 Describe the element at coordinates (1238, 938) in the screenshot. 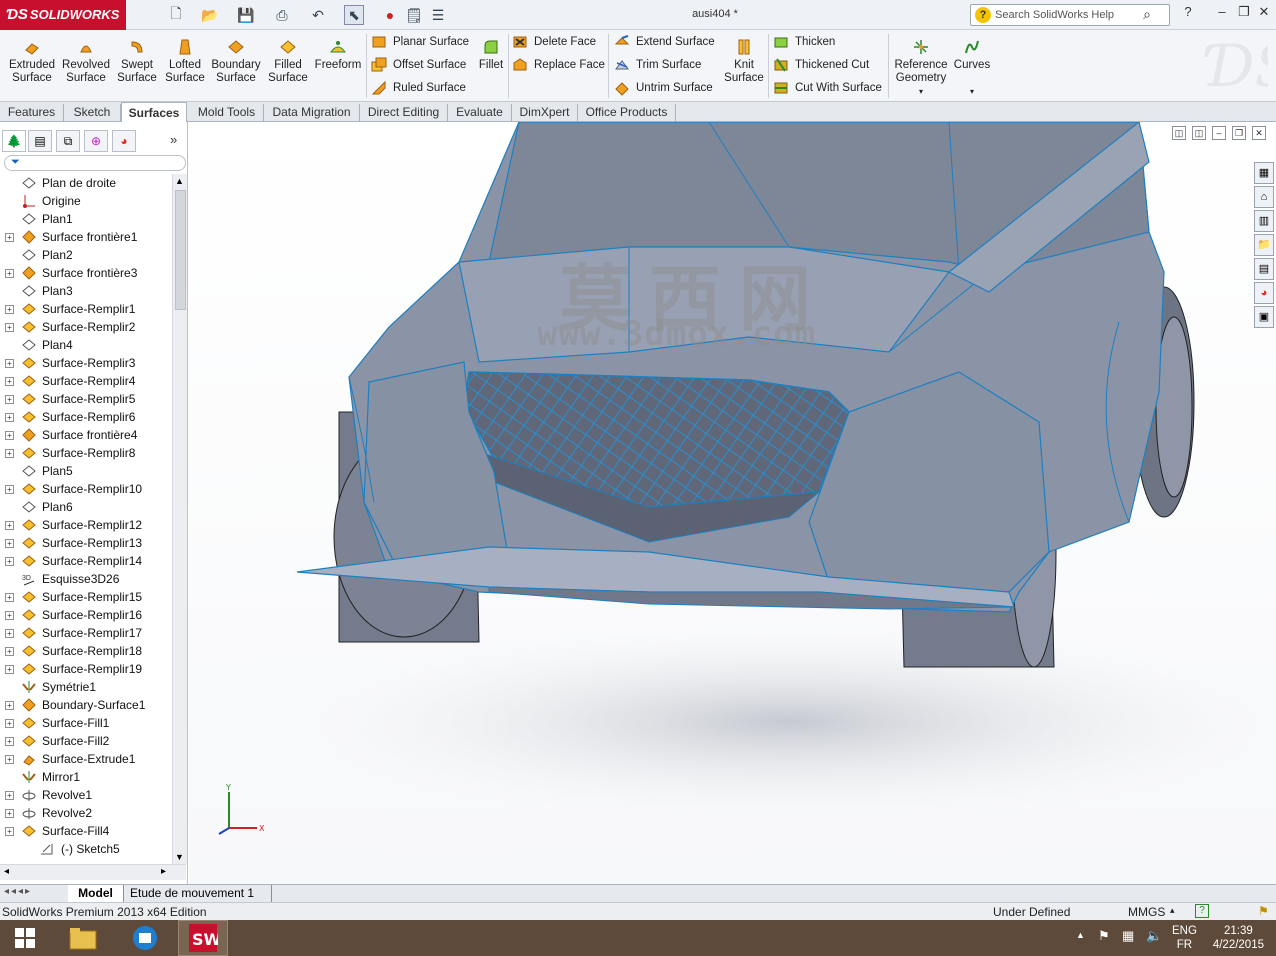

I see `clock: 21:39 4/22/2015` at that location.